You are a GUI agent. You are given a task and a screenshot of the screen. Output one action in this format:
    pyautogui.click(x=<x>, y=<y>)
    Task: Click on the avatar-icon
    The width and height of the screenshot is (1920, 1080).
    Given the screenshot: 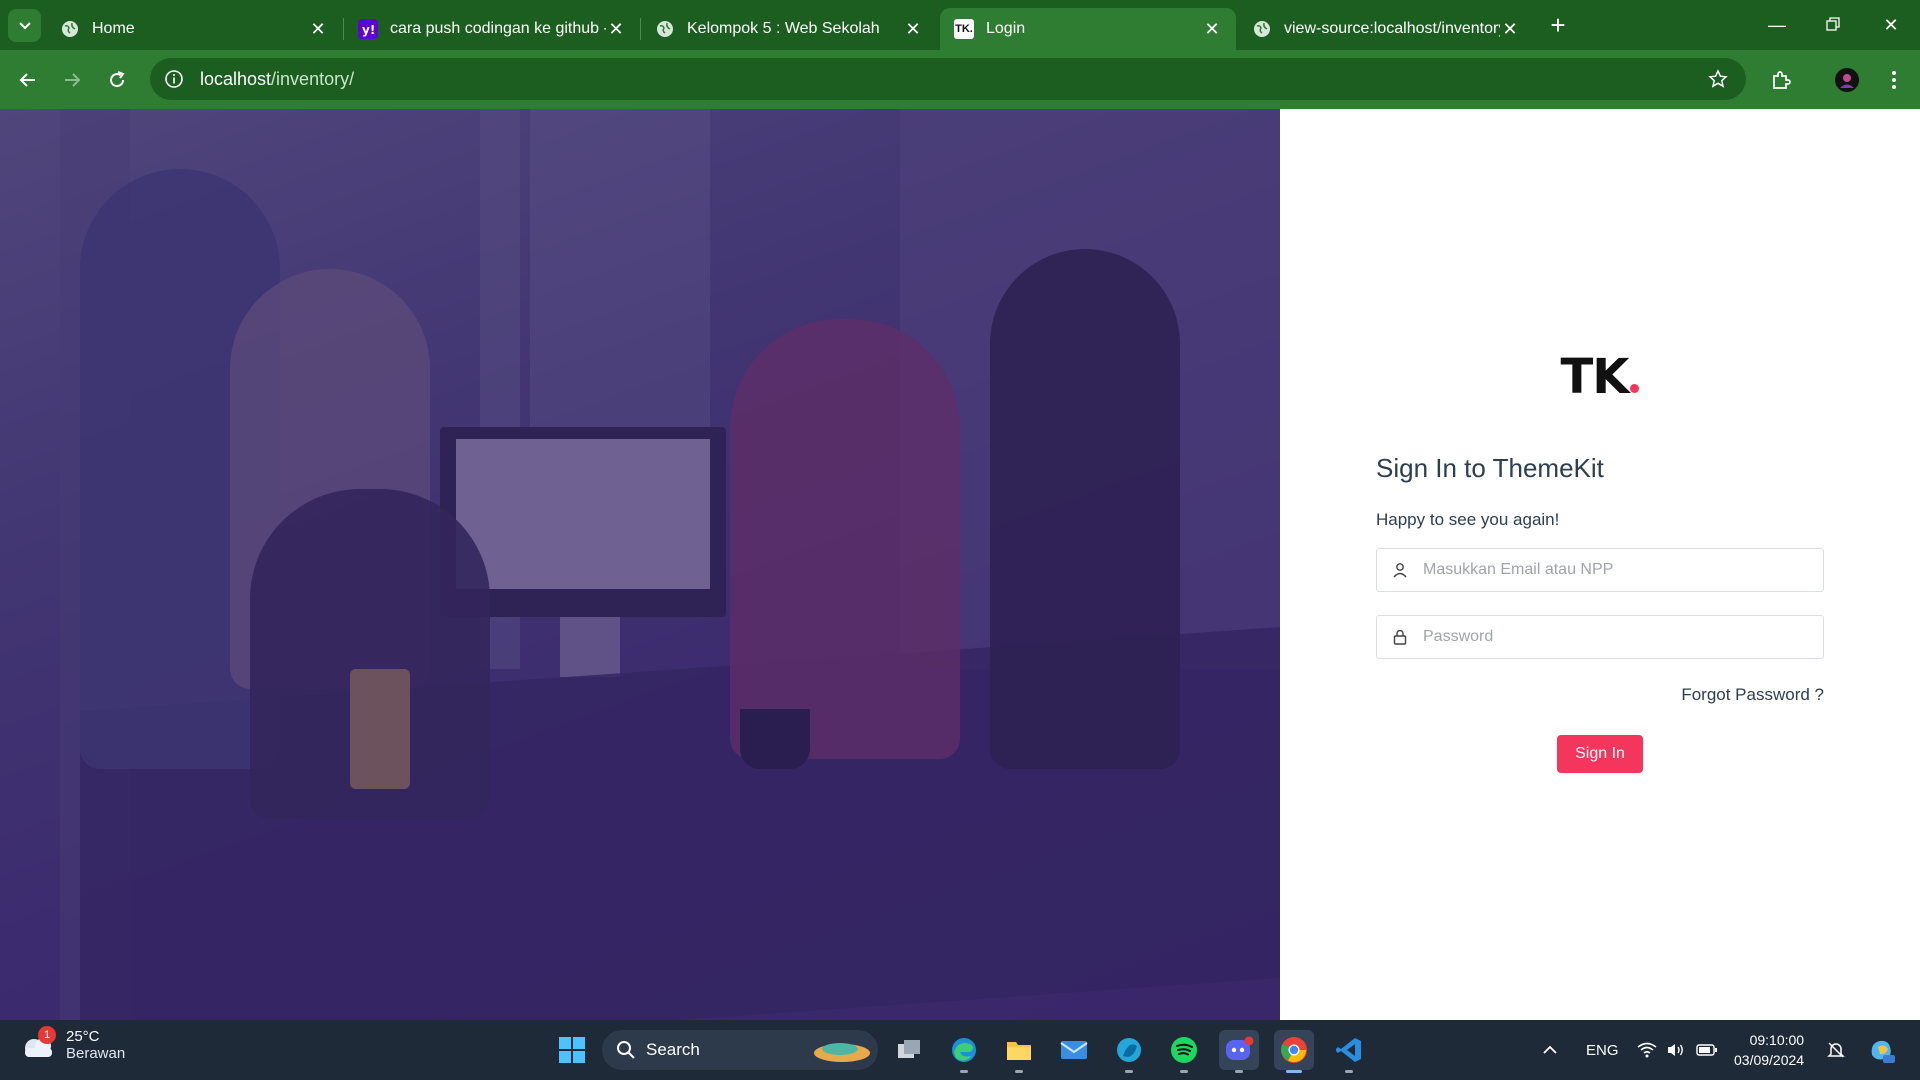 What is the action you would take?
    pyautogui.click(x=1847, y=80)
    